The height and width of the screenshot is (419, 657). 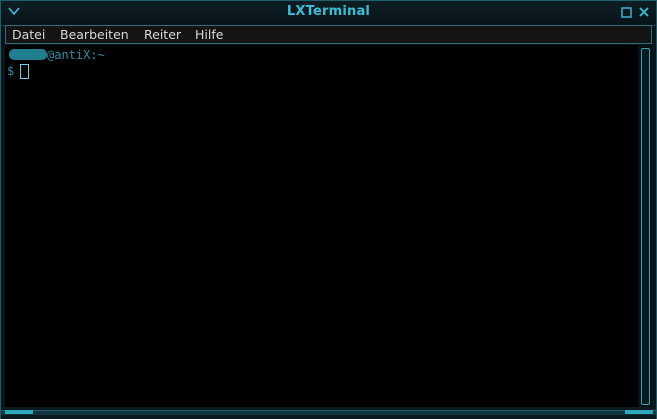 I want to click on resize-edge, so click(x=328, y=412).